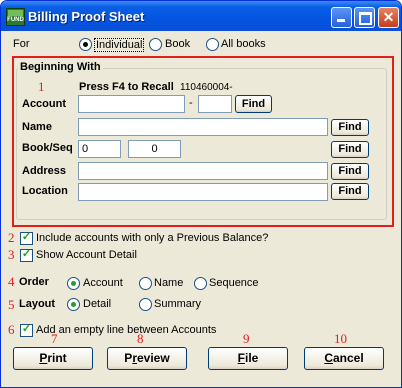  I want to click on preview-button: Preview, so click(147, 358).